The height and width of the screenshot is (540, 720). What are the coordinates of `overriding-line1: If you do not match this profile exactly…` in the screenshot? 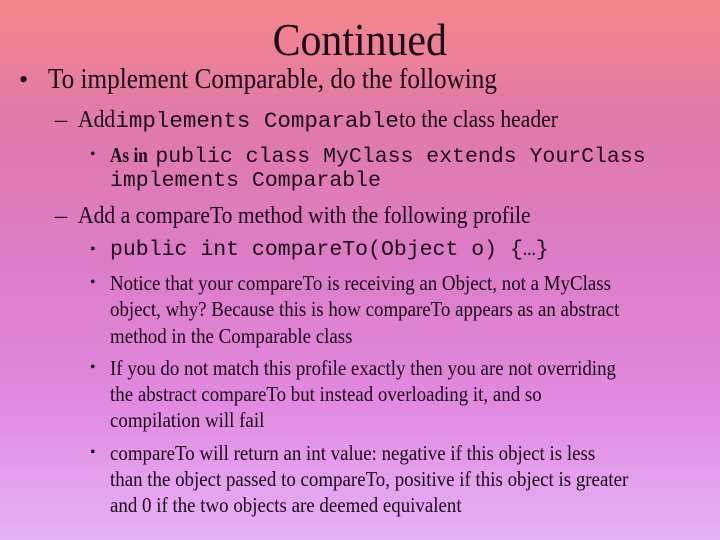 It's located at (363, 368).